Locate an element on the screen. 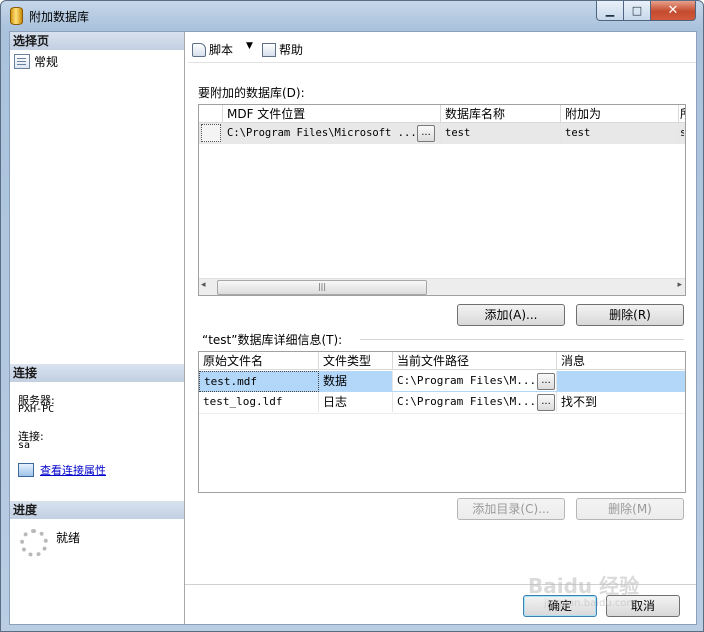  window-title: 附加数据库 is located at coordinates (59, 17).